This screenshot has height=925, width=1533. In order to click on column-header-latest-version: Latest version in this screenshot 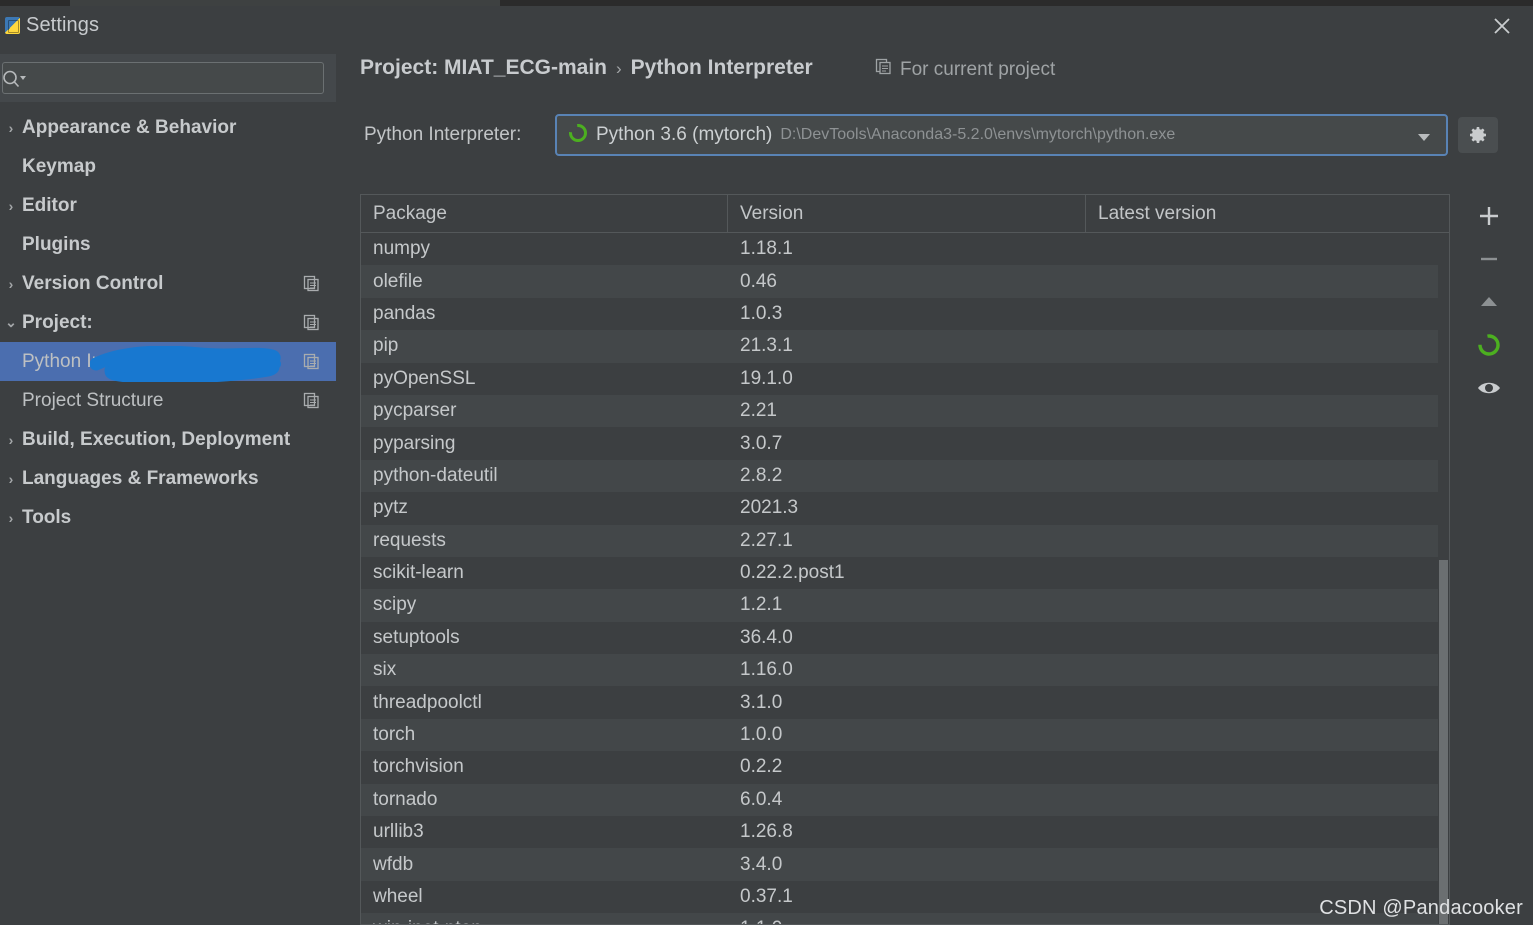, I will do `click(1267, 213)`.